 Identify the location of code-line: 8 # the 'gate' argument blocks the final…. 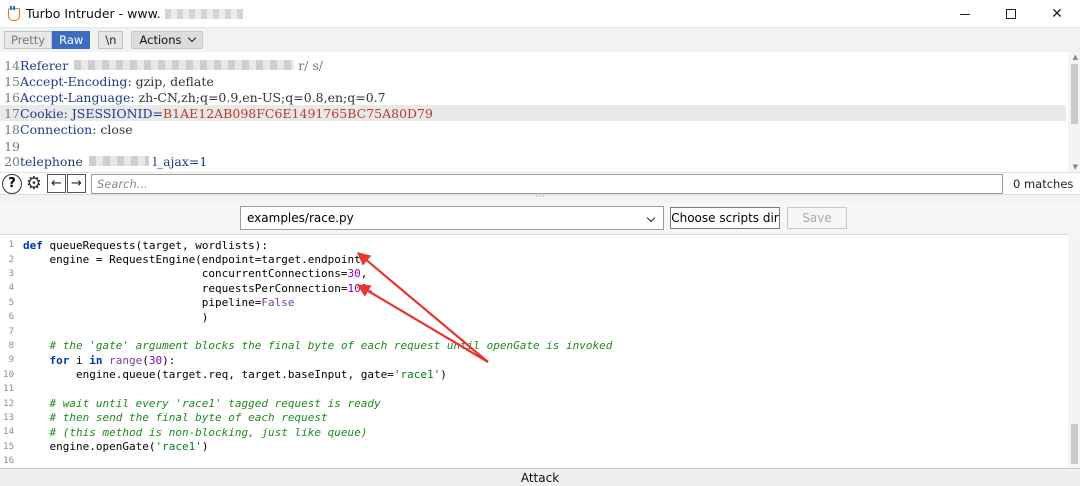
(533, 346).